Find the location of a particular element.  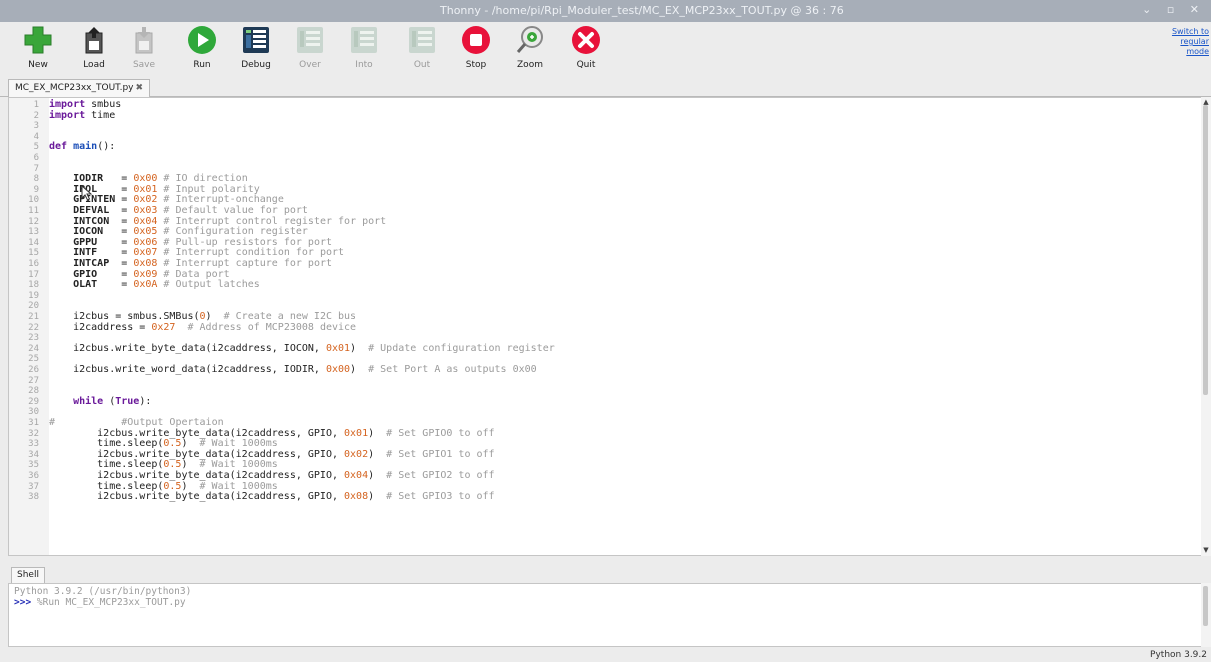

code-token: ) is located at coordinates (359, 369).